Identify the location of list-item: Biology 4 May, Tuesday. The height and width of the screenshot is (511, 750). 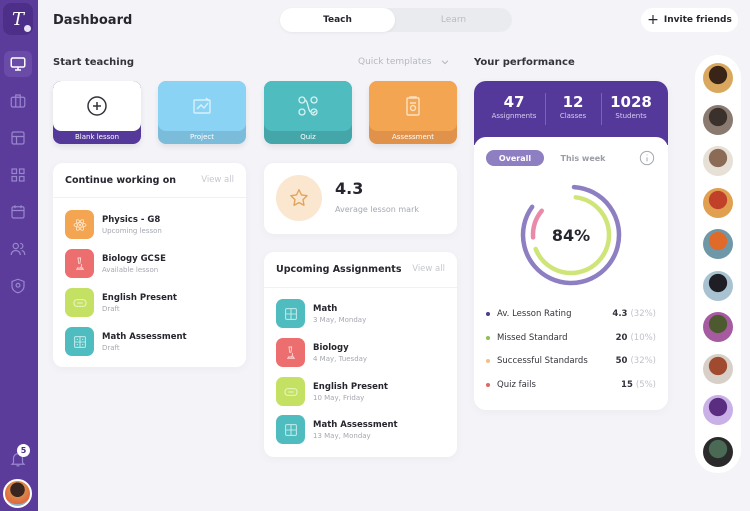
(321, 352).